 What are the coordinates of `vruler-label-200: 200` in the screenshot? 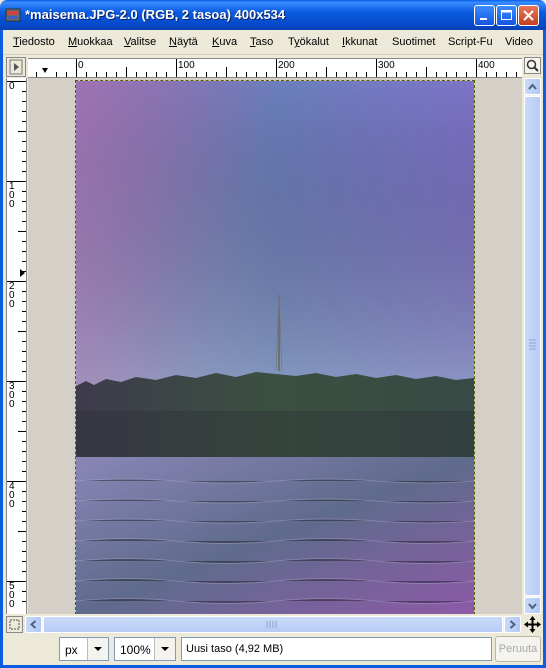 It's located at (12, 295).